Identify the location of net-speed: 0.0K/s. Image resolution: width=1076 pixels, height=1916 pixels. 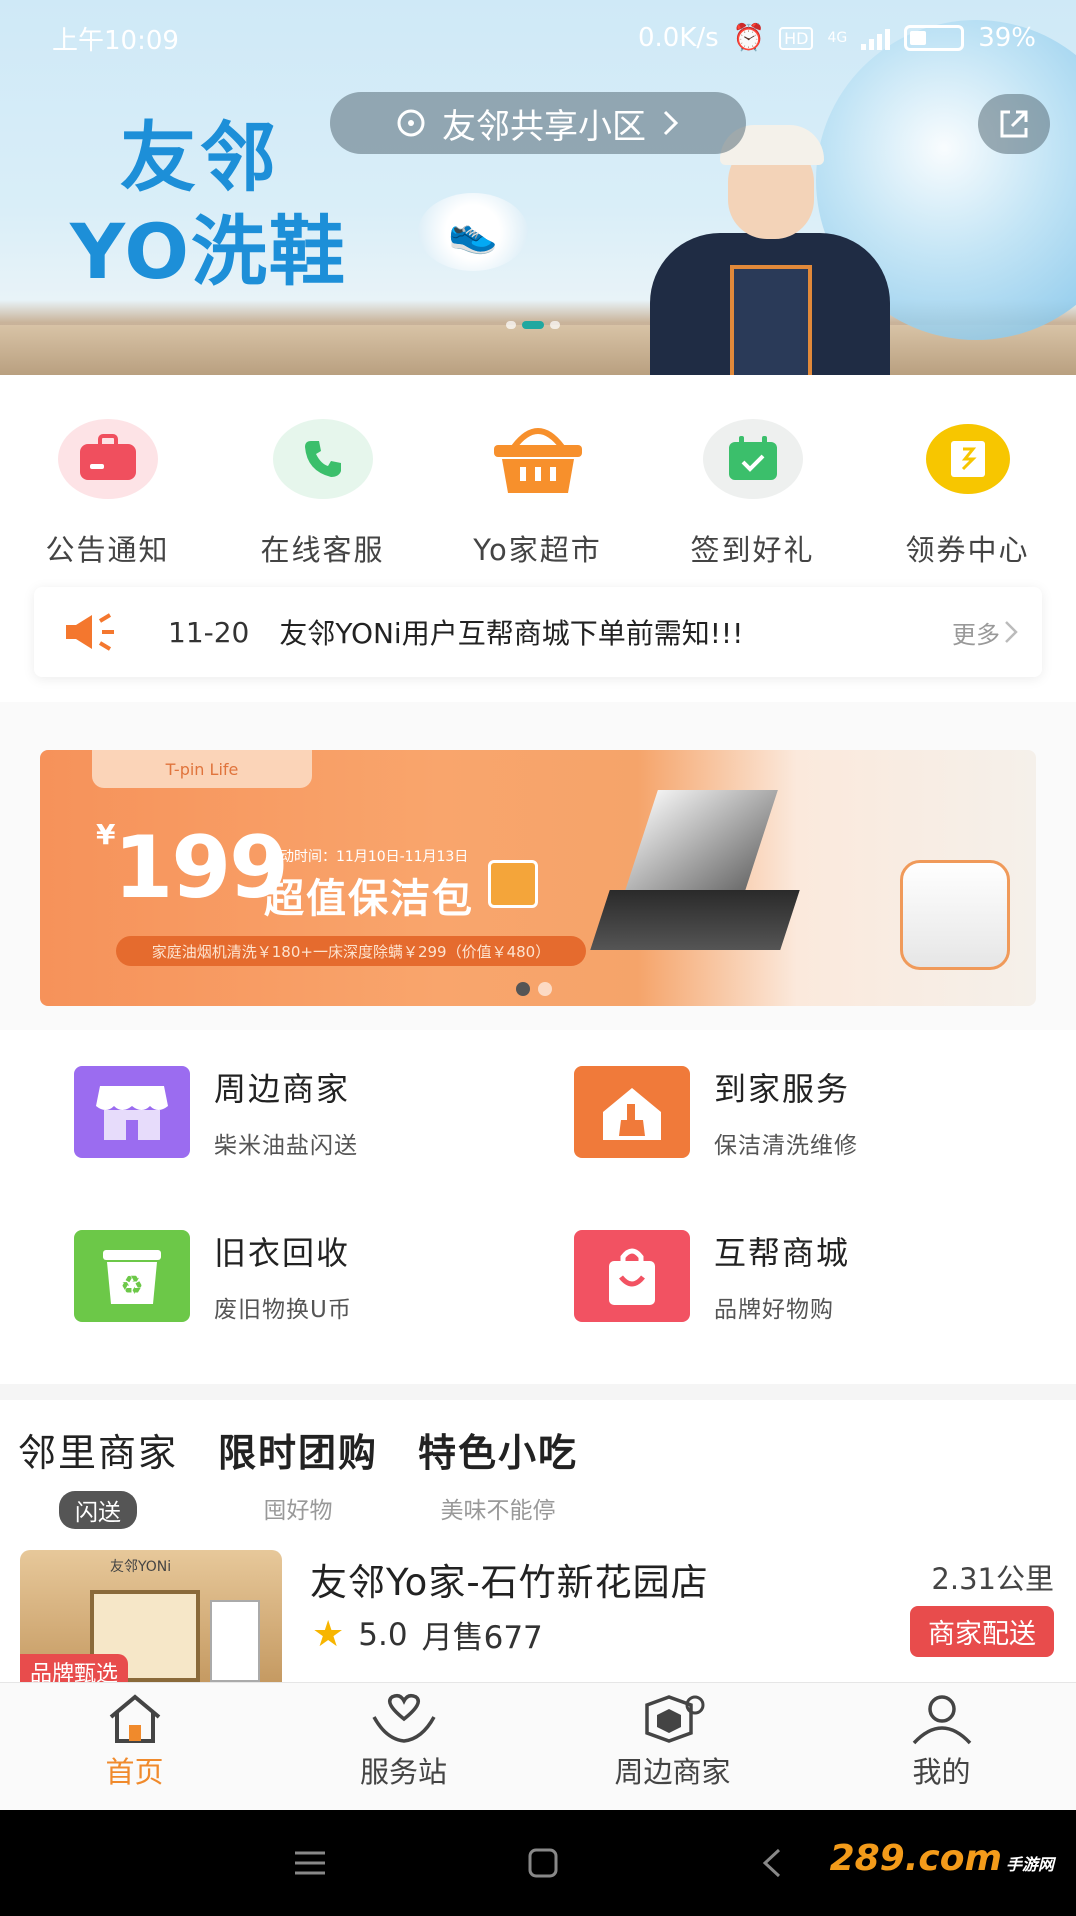
(678, 38).